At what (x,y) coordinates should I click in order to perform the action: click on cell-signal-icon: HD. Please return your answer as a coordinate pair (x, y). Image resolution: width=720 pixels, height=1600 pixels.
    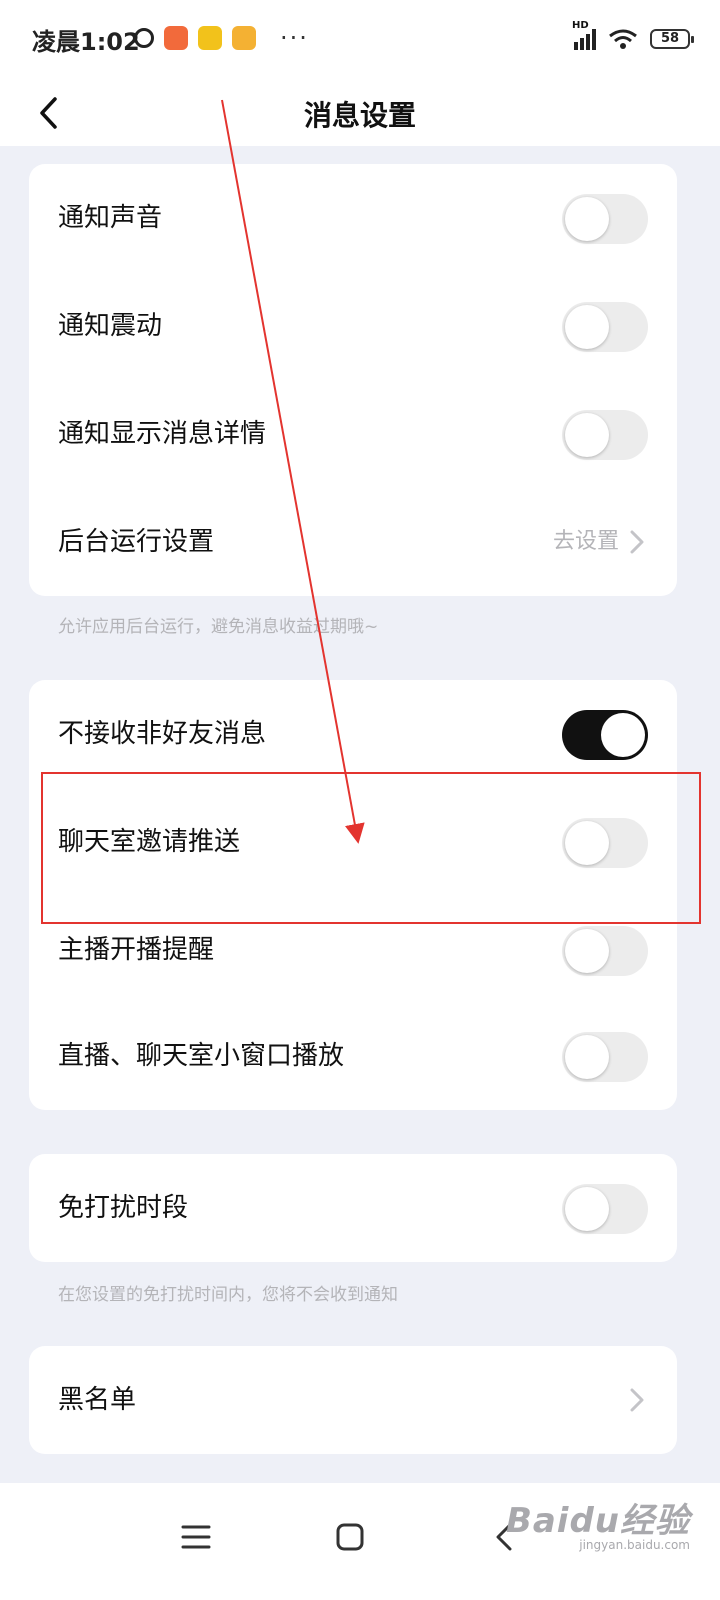
    Looking at the image, I should click on (584, 35).